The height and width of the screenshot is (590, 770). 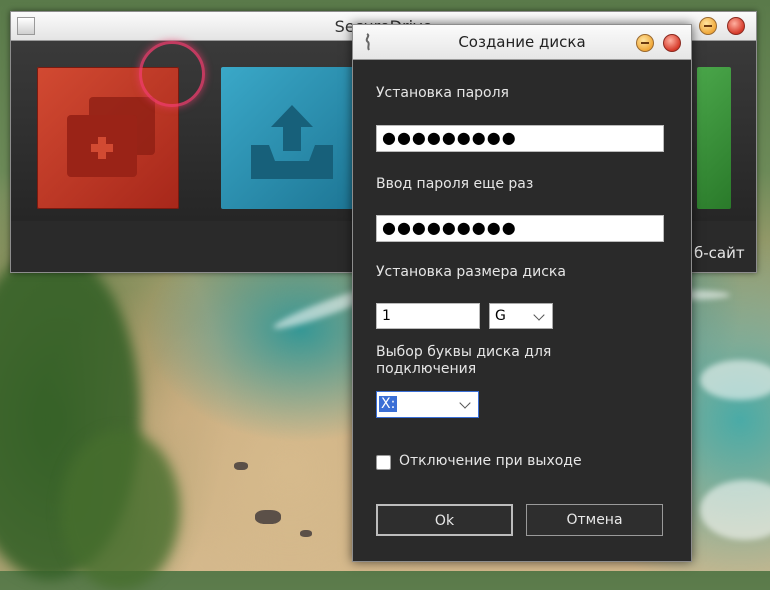 I want to click on upload-icon, so click(x=292, y=142).